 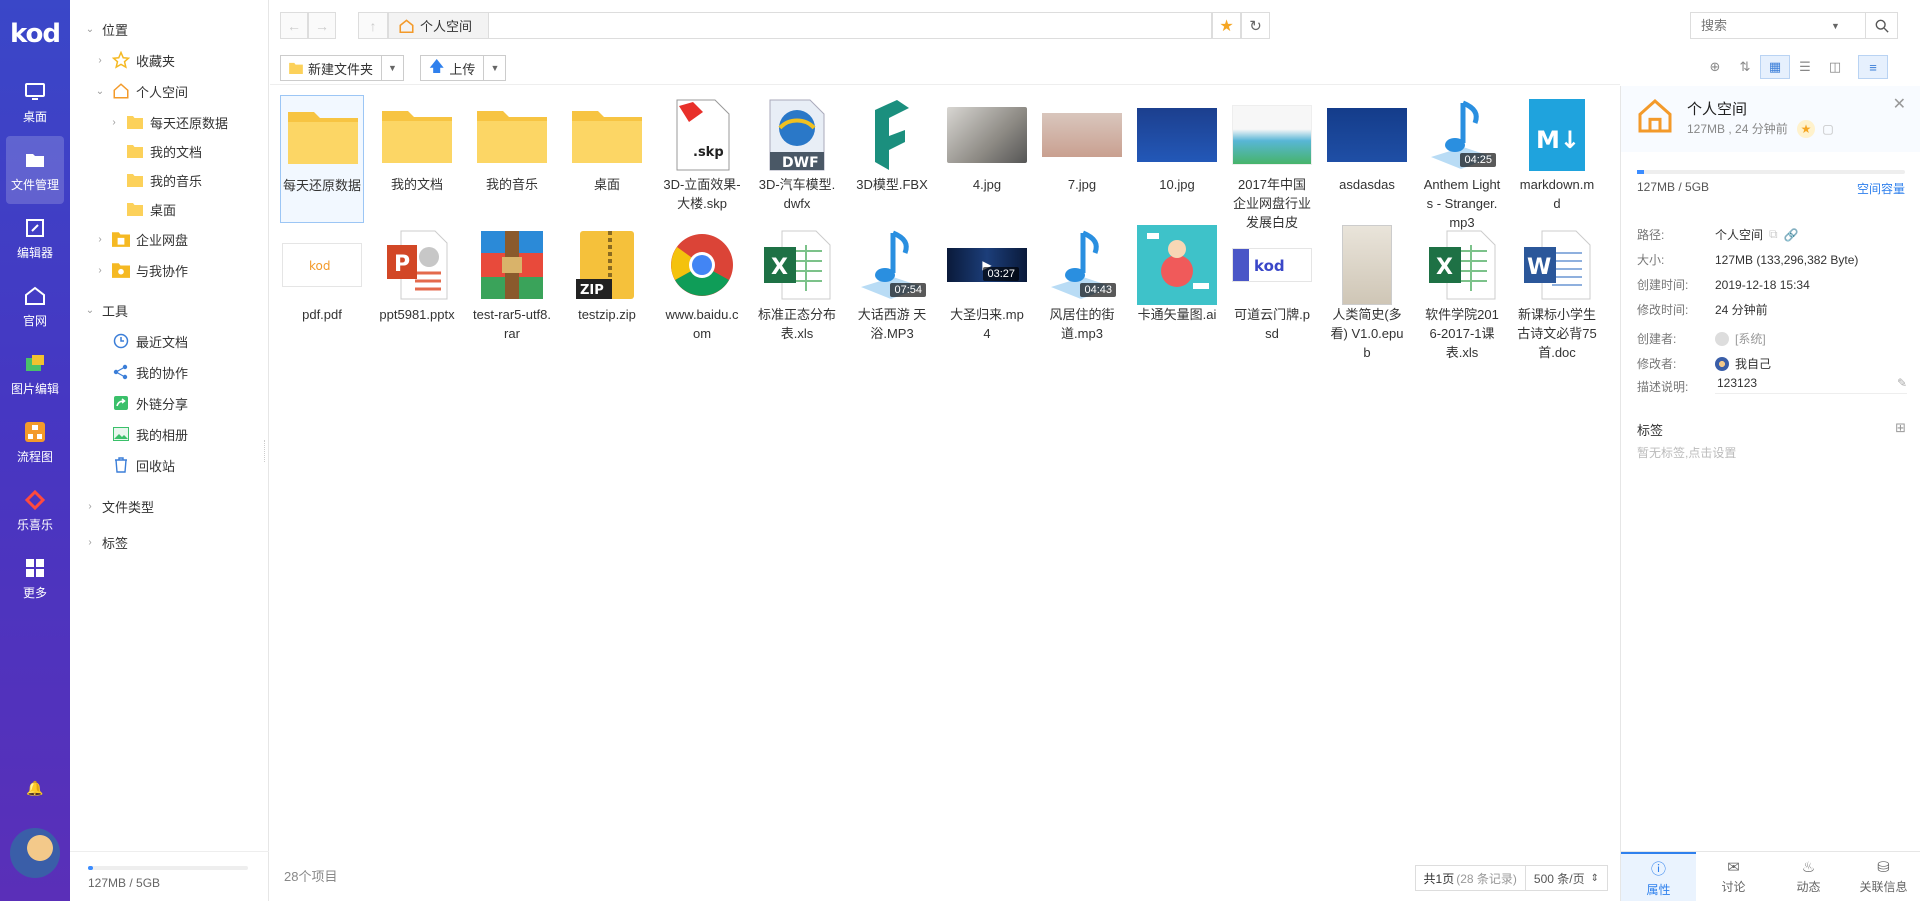 What do you see at coordinates (1177, 159) in the screenshot?
I see `file-item: 10.jpg` at bounding box center [1177, 159].